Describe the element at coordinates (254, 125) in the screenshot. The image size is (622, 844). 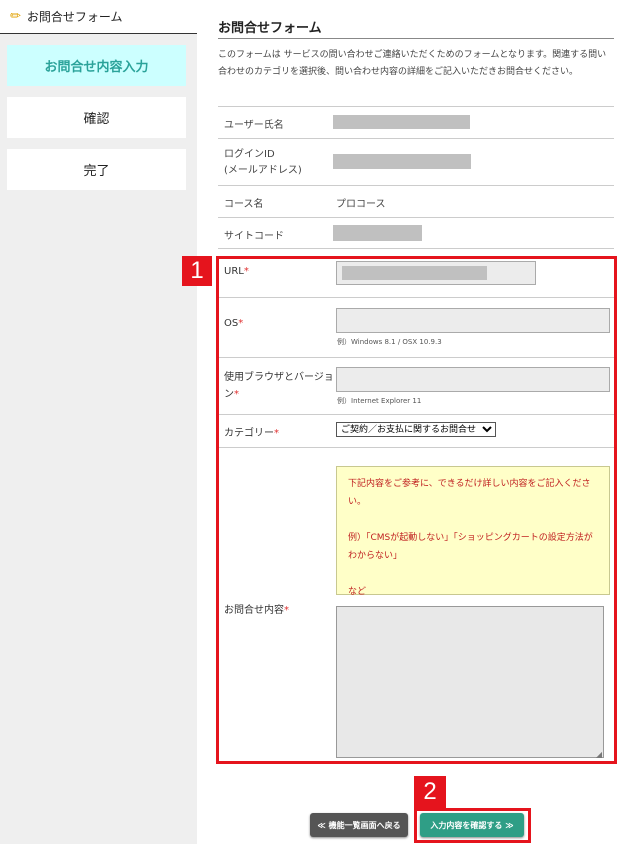
I see `label-user-name: ユーザー氏名` at that location.